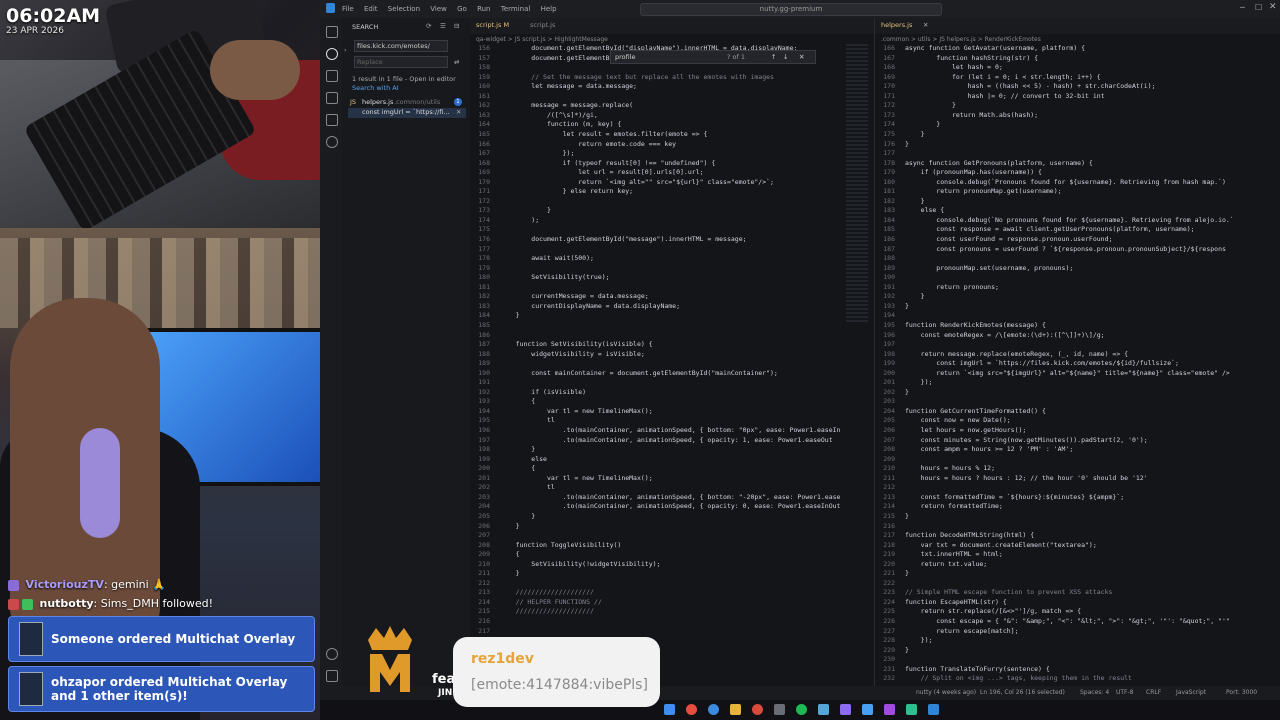 The width and height of the screenshot is (1280, 720). What do you see at coordinates (713, 709) in the screenshot?
I see `edge-icon` at bounding box center [713, 709].